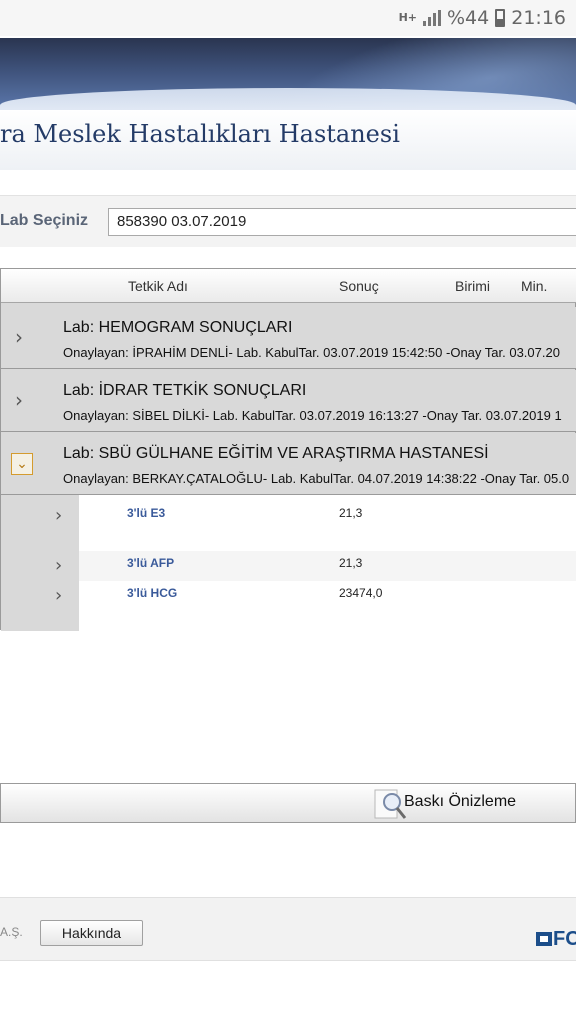  Describe the element at coordinates (288, 286) in the screenshot. I see `grid-header: Tetkik Adı Sonuç Birimi Min.` at that location.